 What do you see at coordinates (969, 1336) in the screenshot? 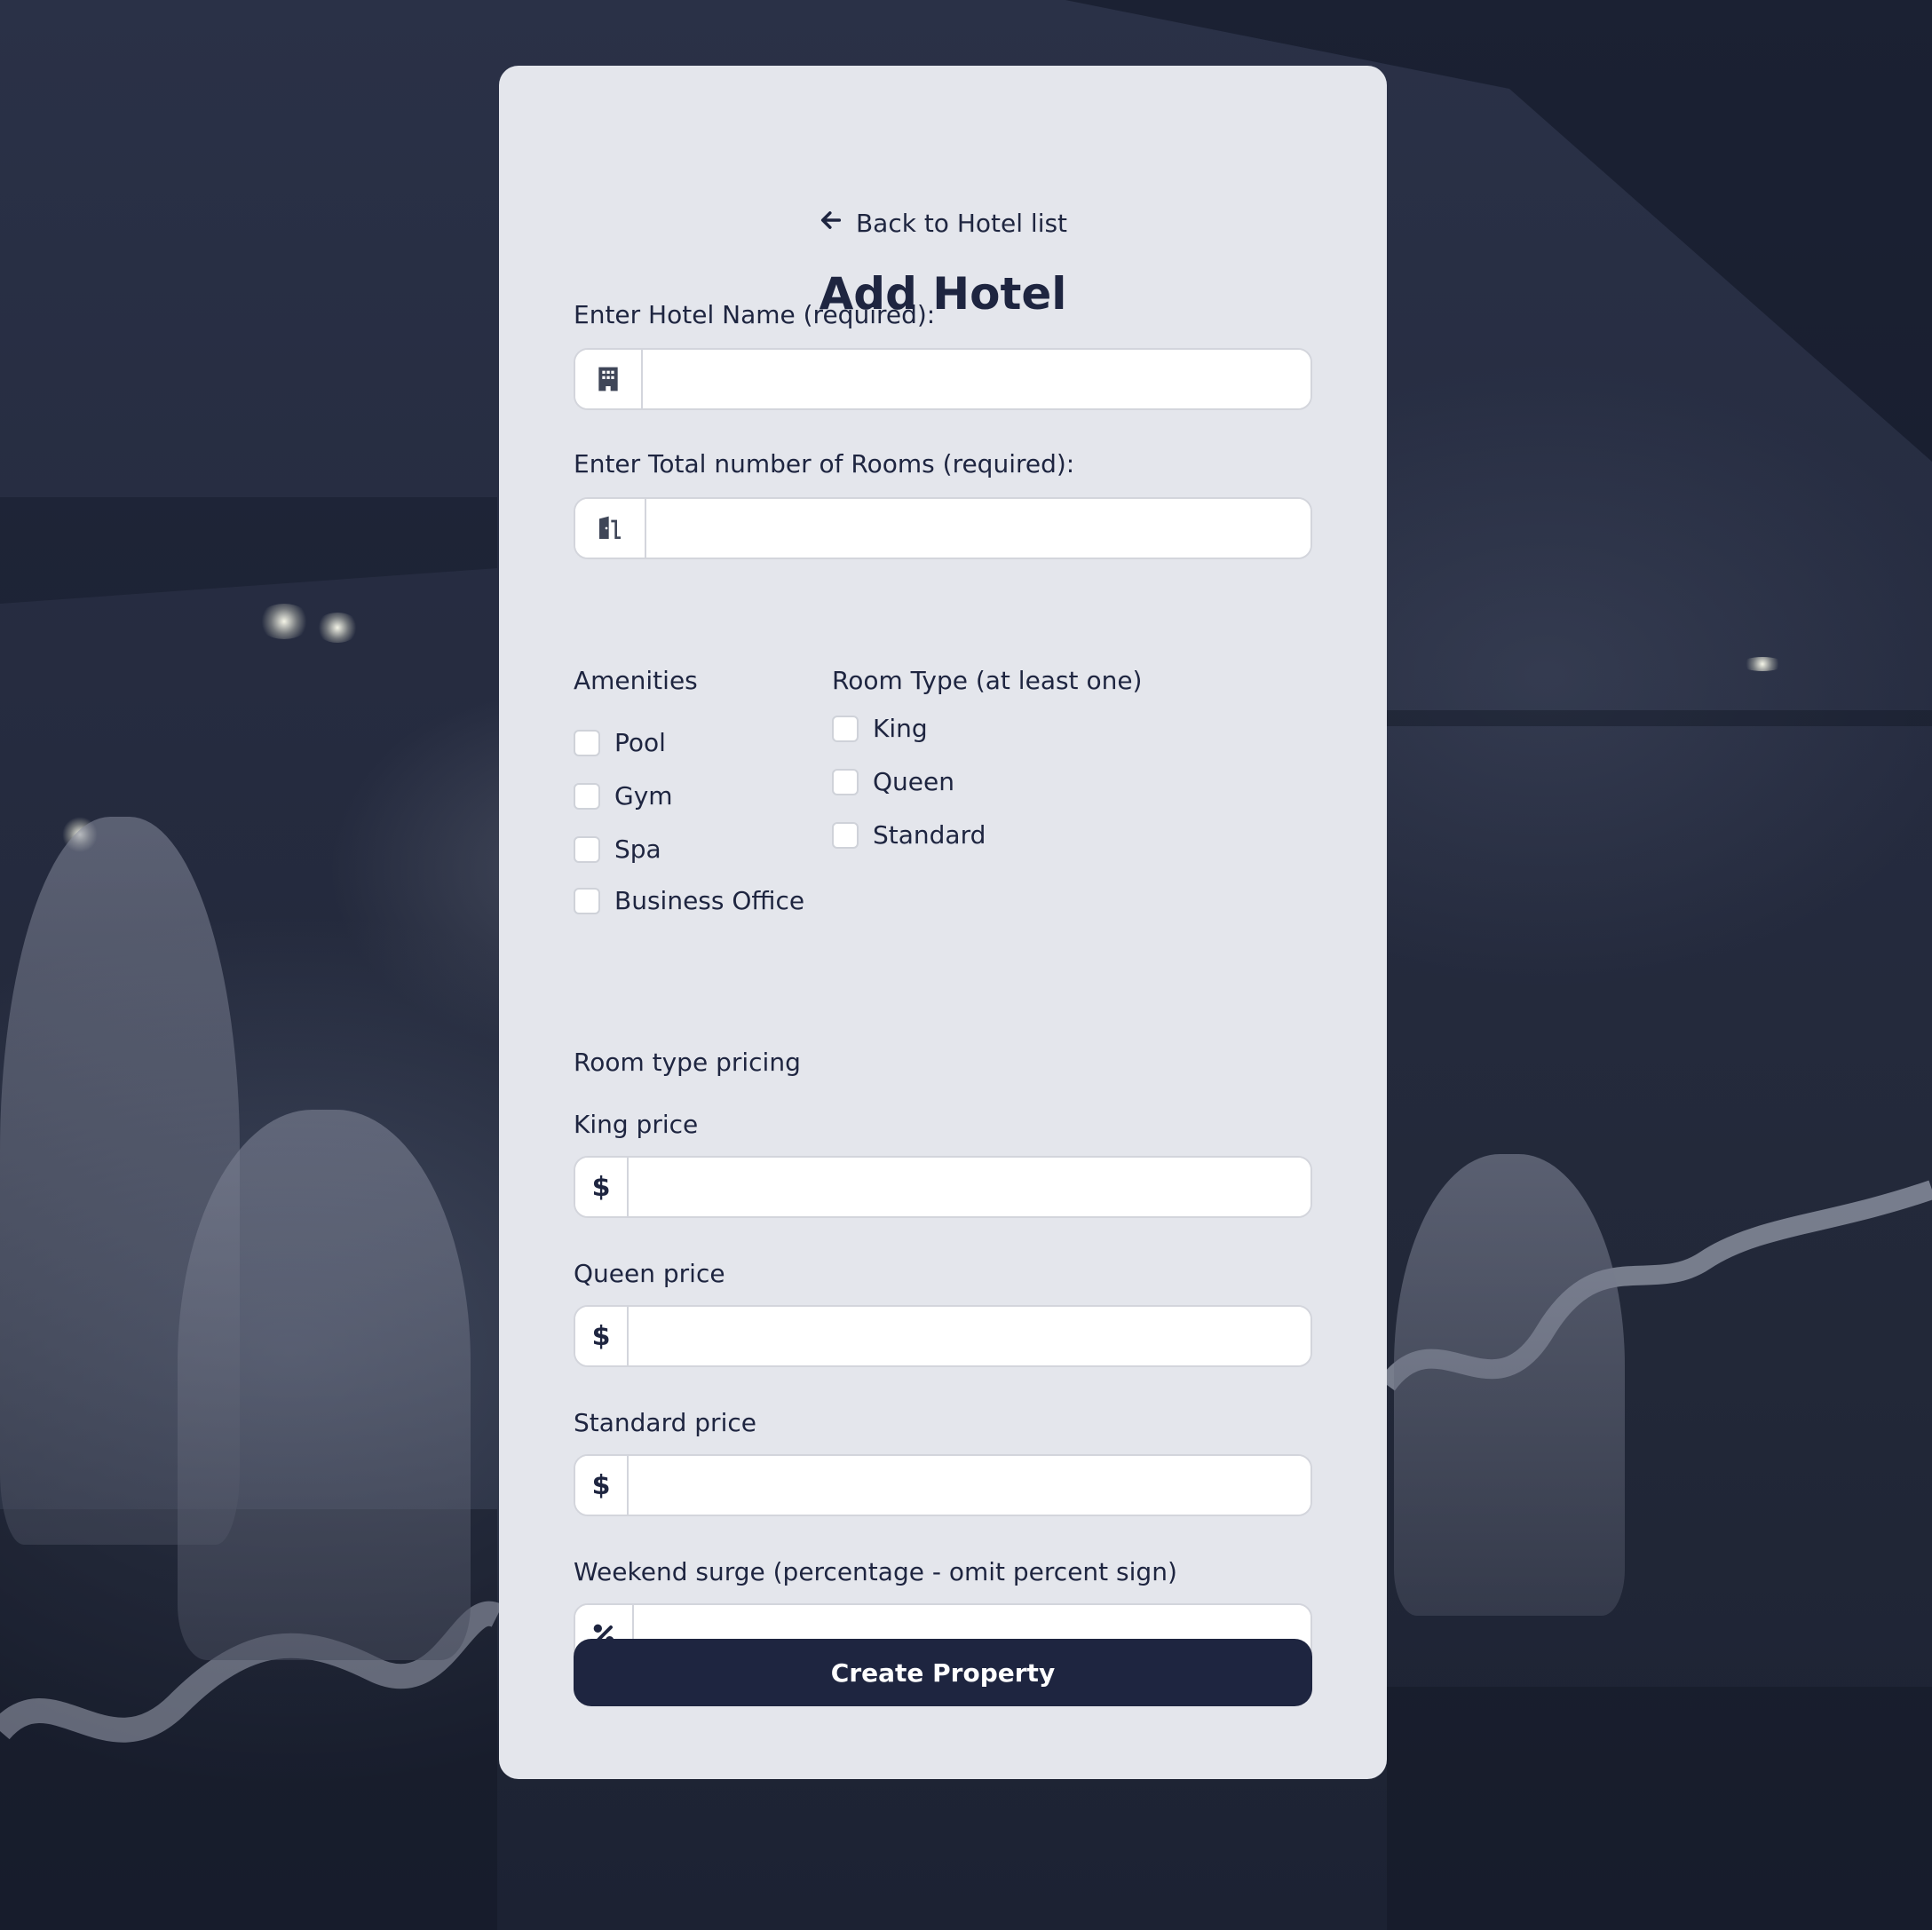
I see `queen-price-input` at bounding box center [969, 1336].